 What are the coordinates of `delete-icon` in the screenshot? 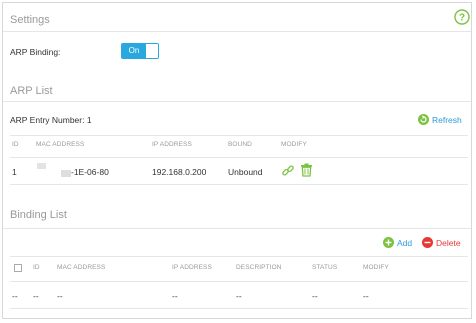 It's located at (427, 242).